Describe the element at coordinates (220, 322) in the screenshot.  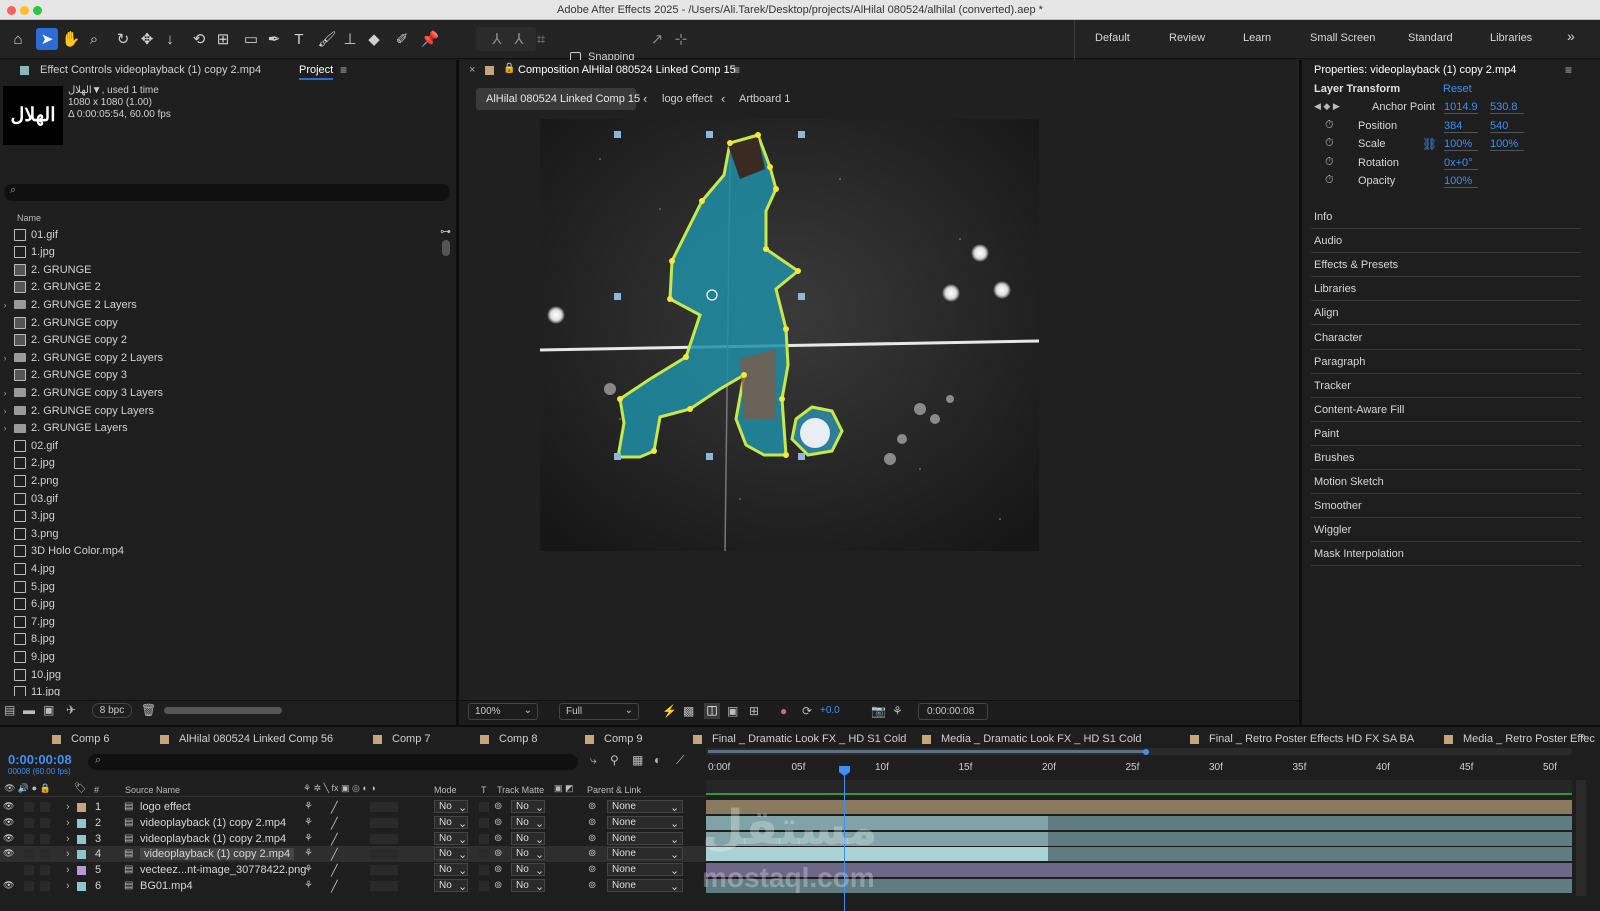
I see `project-item: 2. GRUNGE copy` at that location.